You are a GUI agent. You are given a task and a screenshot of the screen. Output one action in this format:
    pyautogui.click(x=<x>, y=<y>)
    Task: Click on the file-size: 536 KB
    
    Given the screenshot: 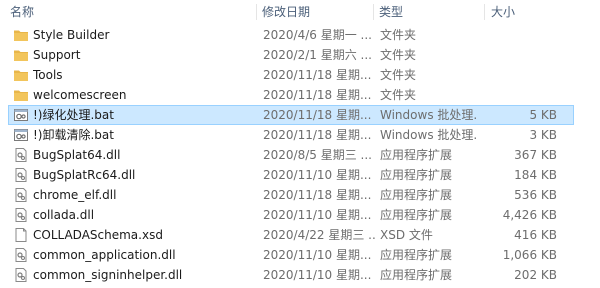 What is the action you would take?
    pyautogui.click(x=535, y=195)
    